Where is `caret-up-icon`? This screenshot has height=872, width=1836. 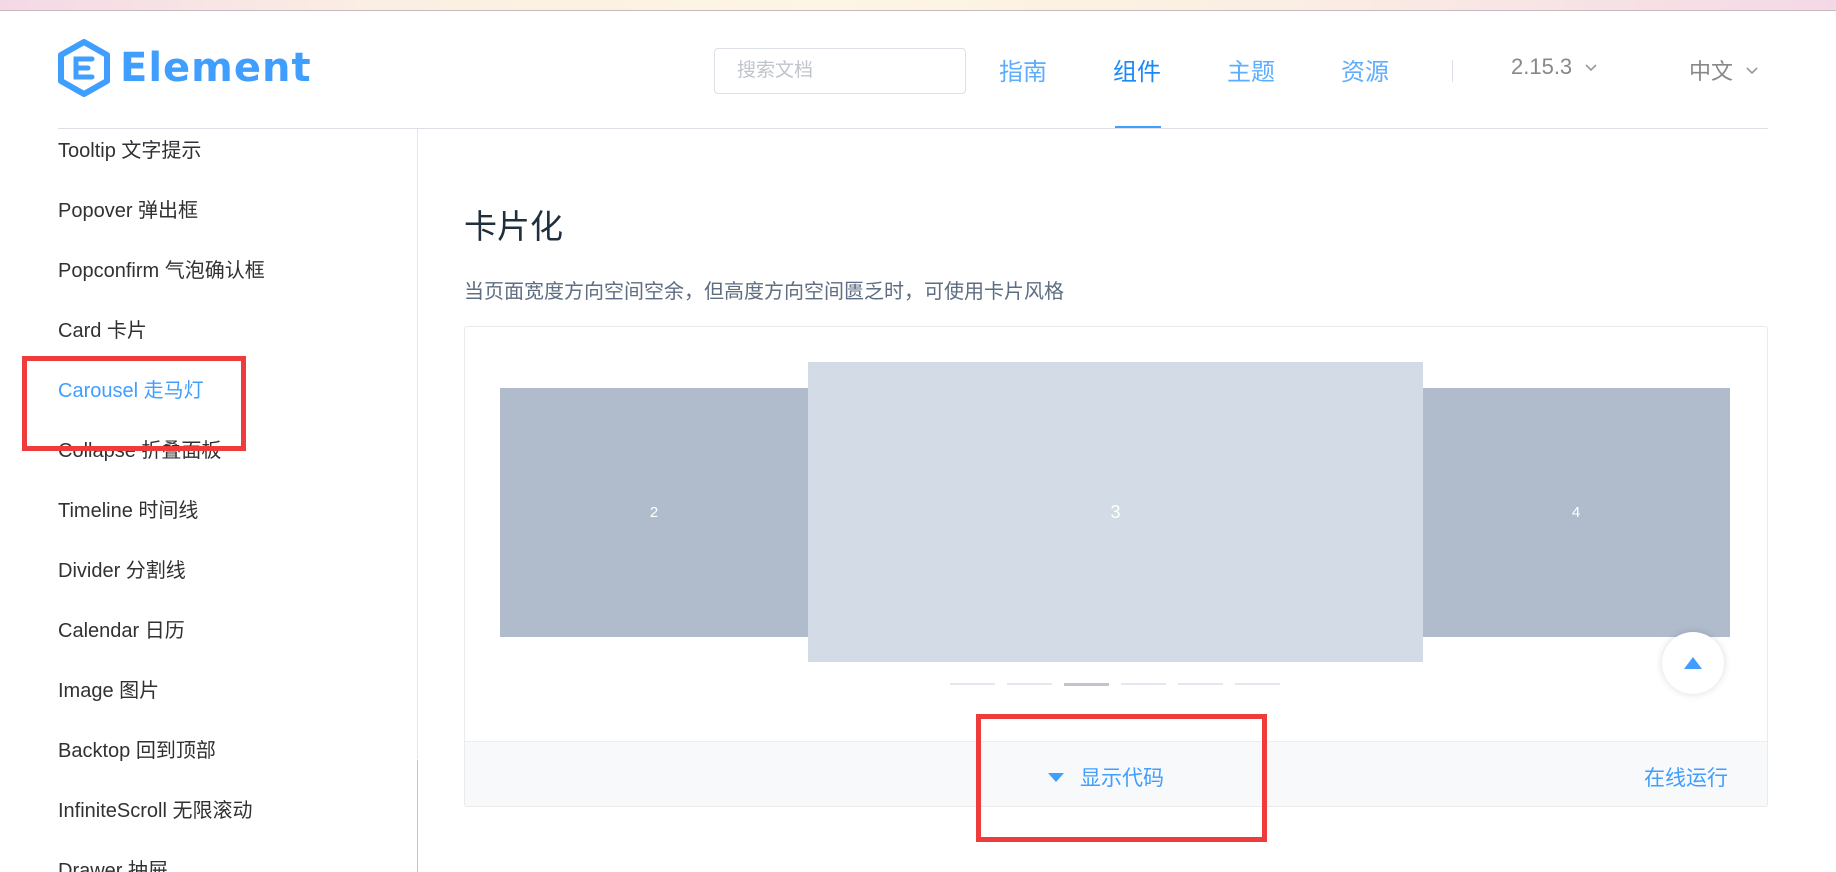 caret-up-icon is located at coordinates (1693, 663).